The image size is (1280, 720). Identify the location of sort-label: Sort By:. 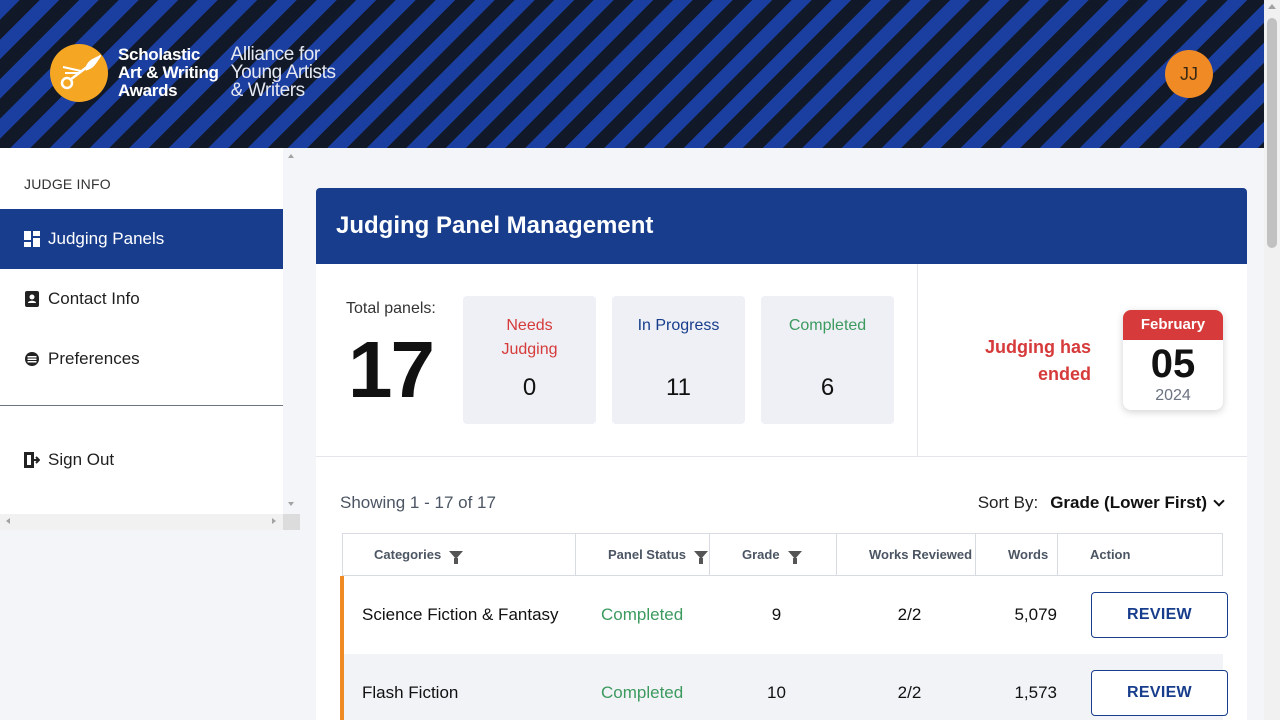
(1008, 502).